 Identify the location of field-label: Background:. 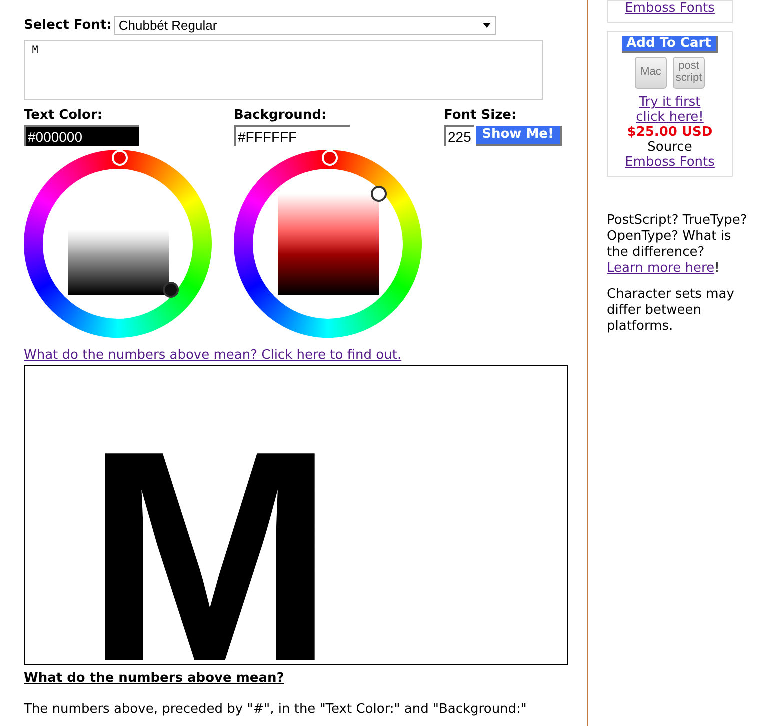
(281, 115).